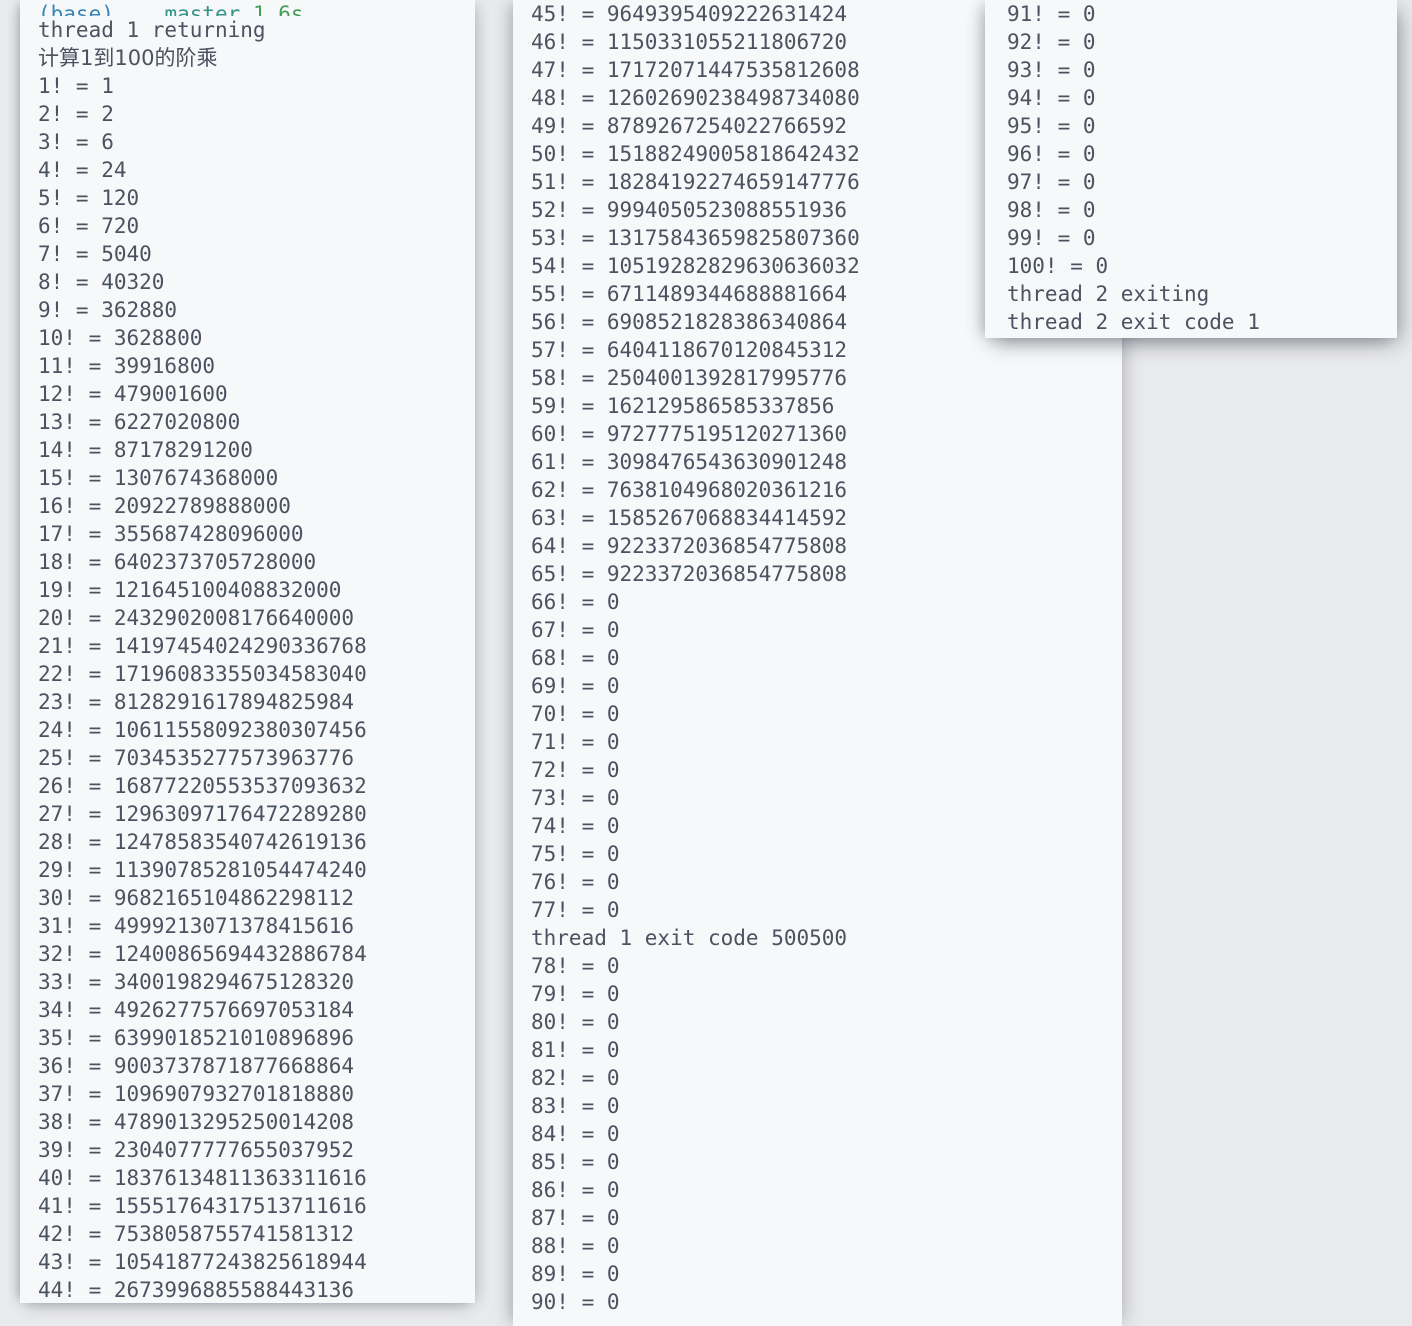  What do you see at coordinates (1051, 154) in the screenshot?
I see `terminal-line: 96! = 0` at bounding box center [1051, 154].